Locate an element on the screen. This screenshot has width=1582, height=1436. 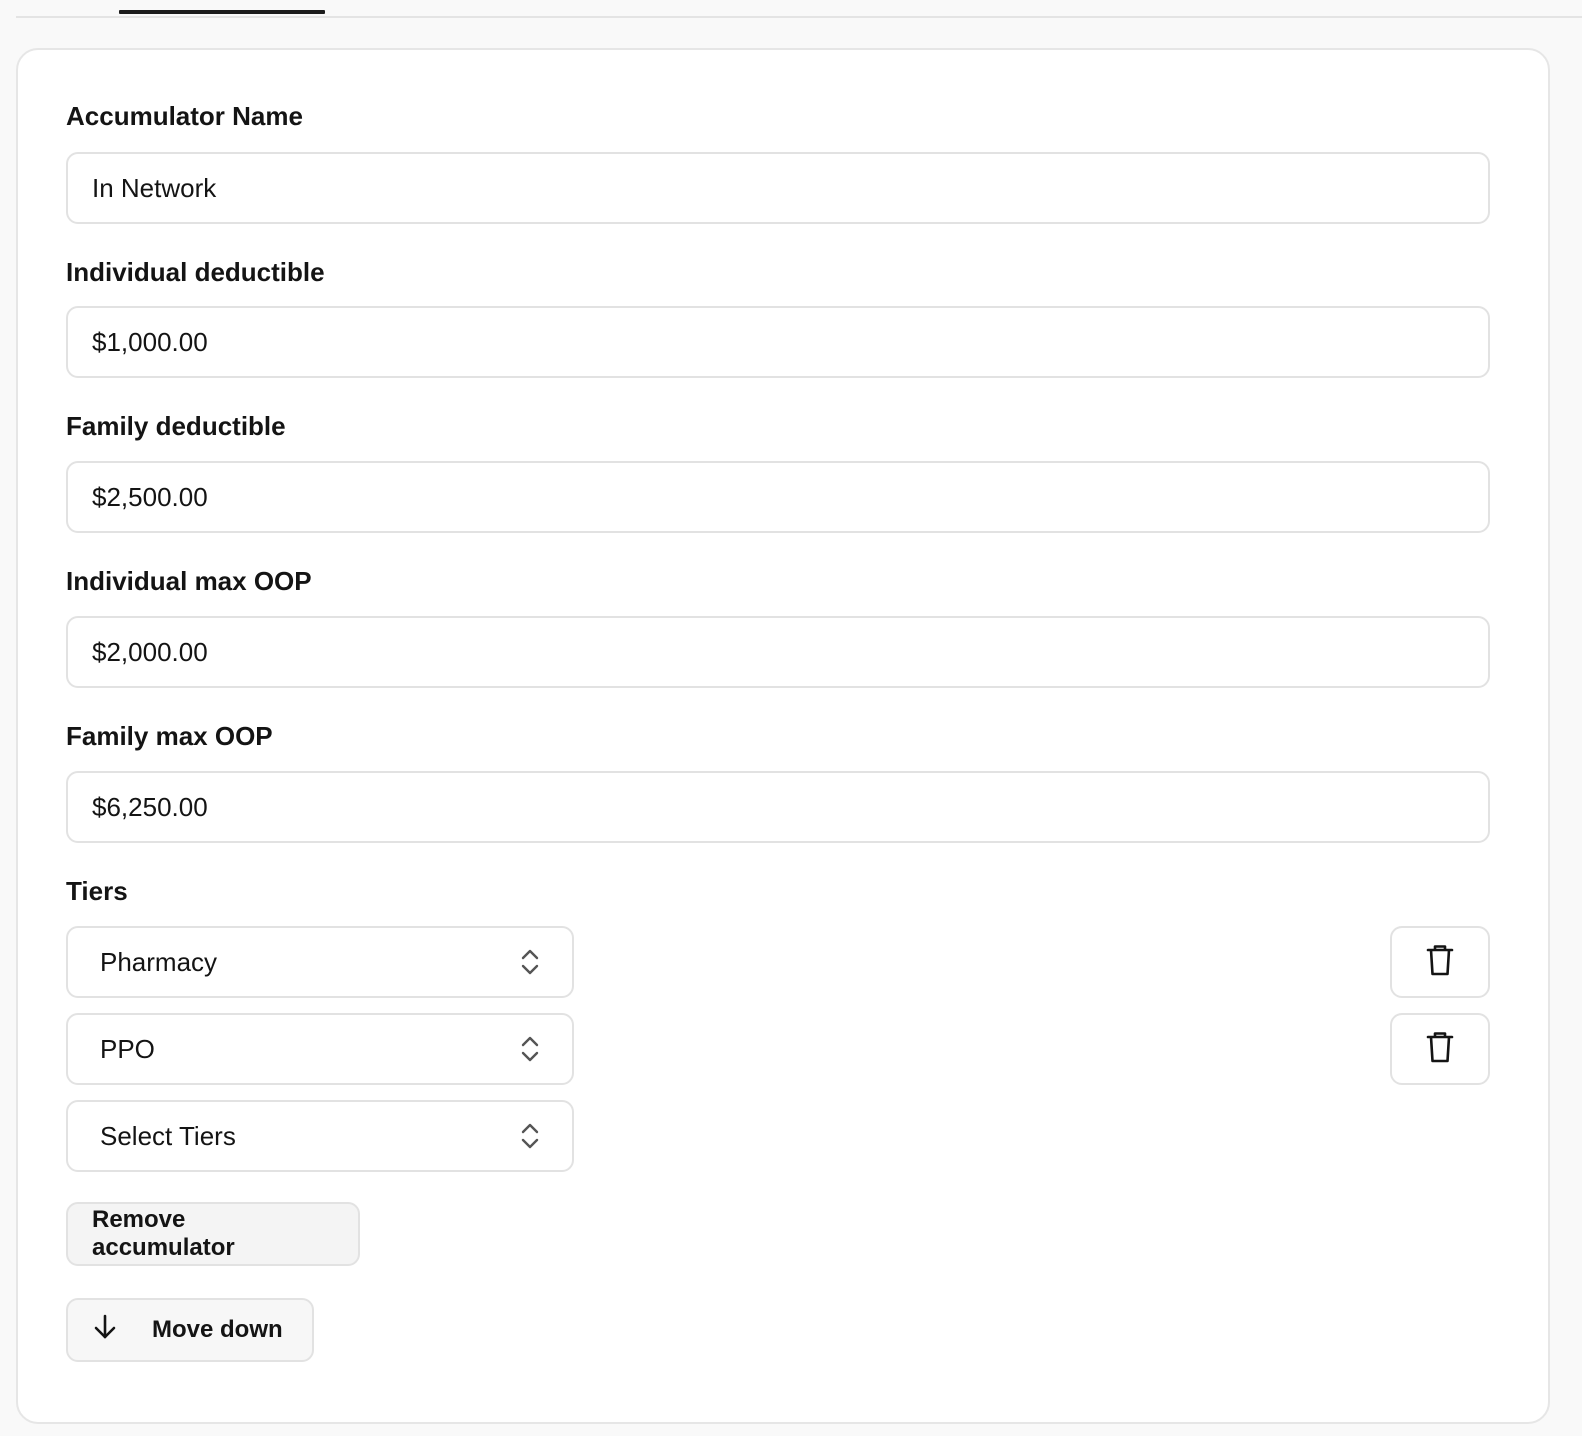
tab-bar is located at coordinates (799, 9).